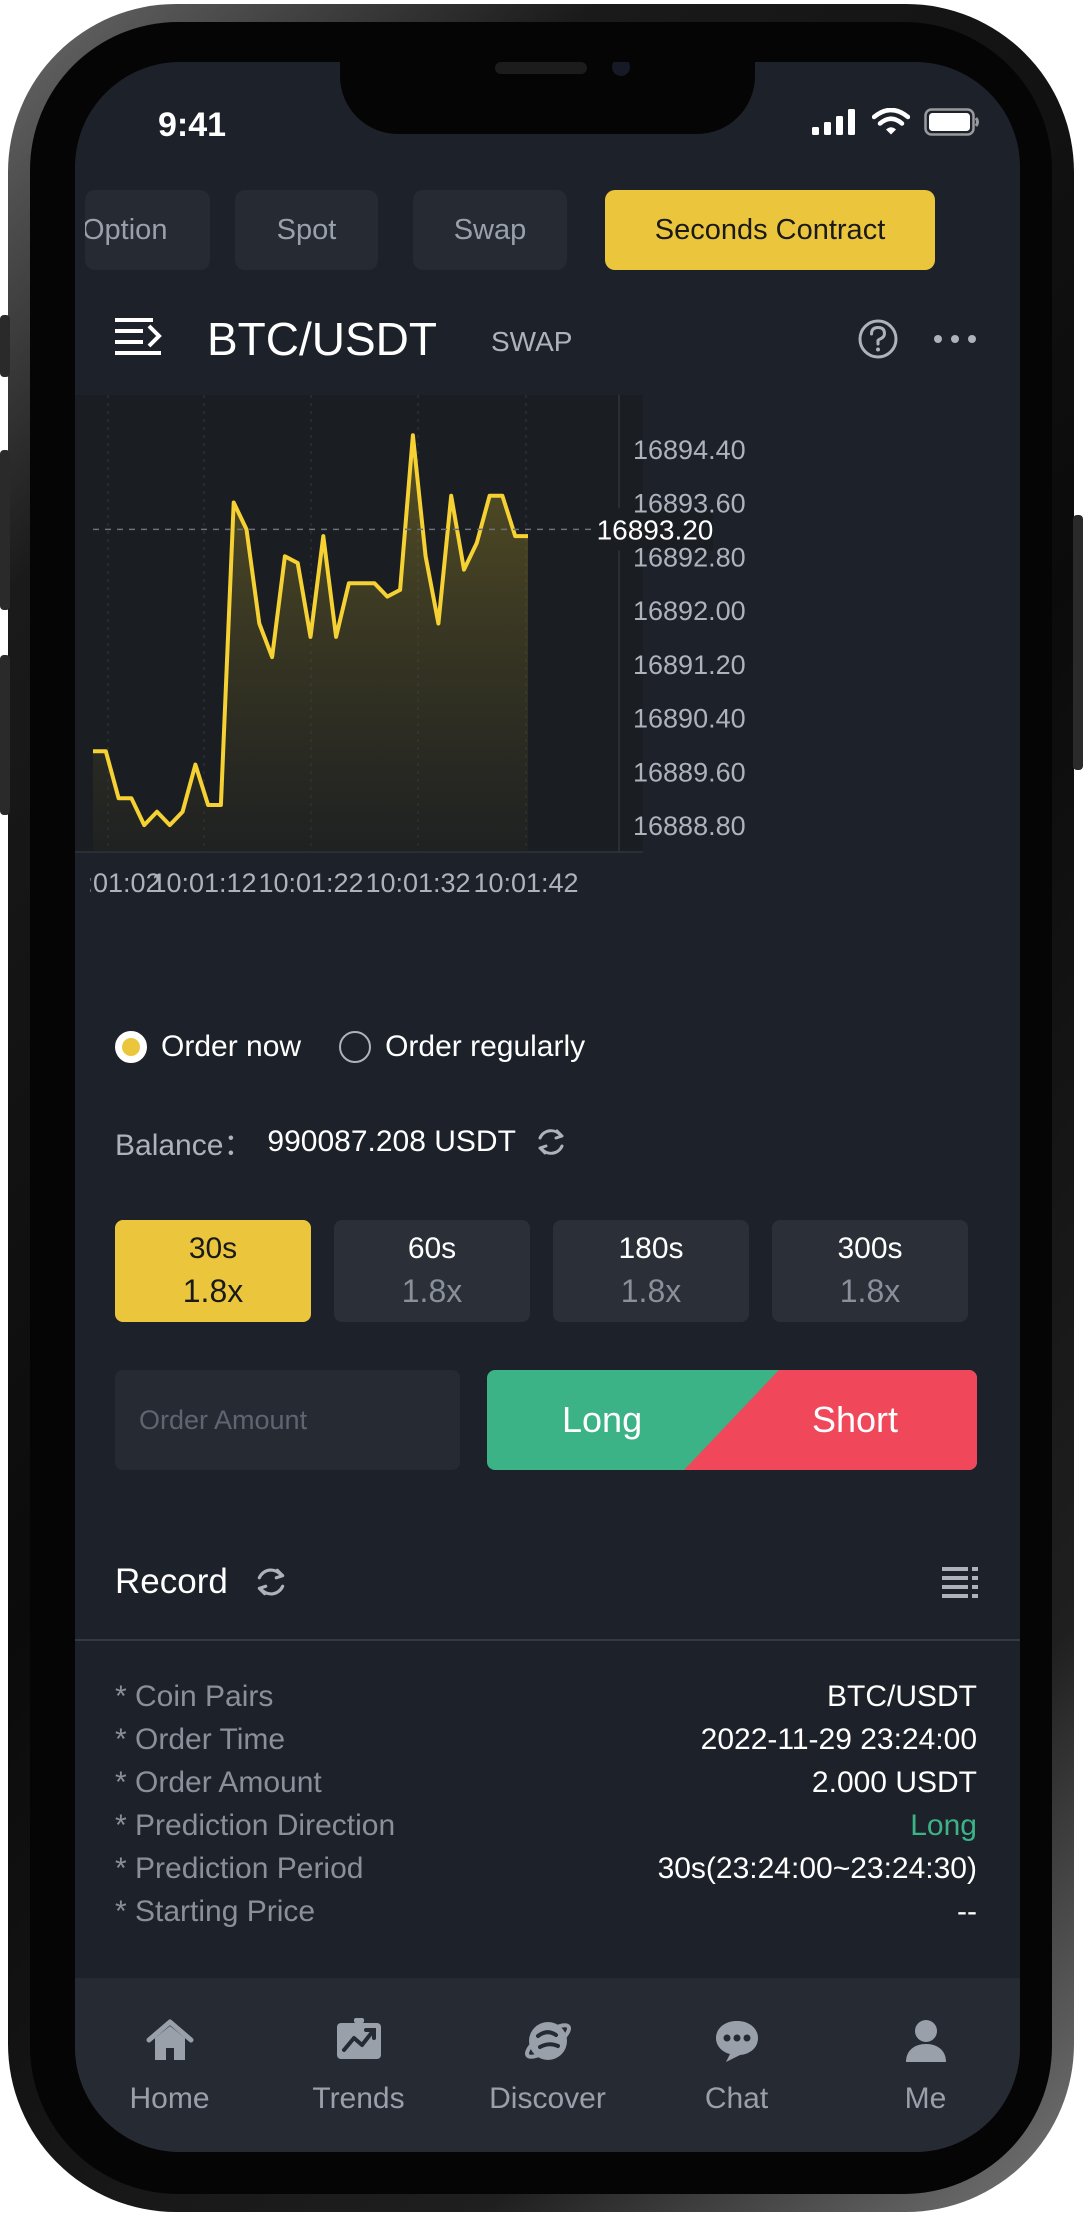  I want to click on tab-option-label: Option, so click(126, 229).